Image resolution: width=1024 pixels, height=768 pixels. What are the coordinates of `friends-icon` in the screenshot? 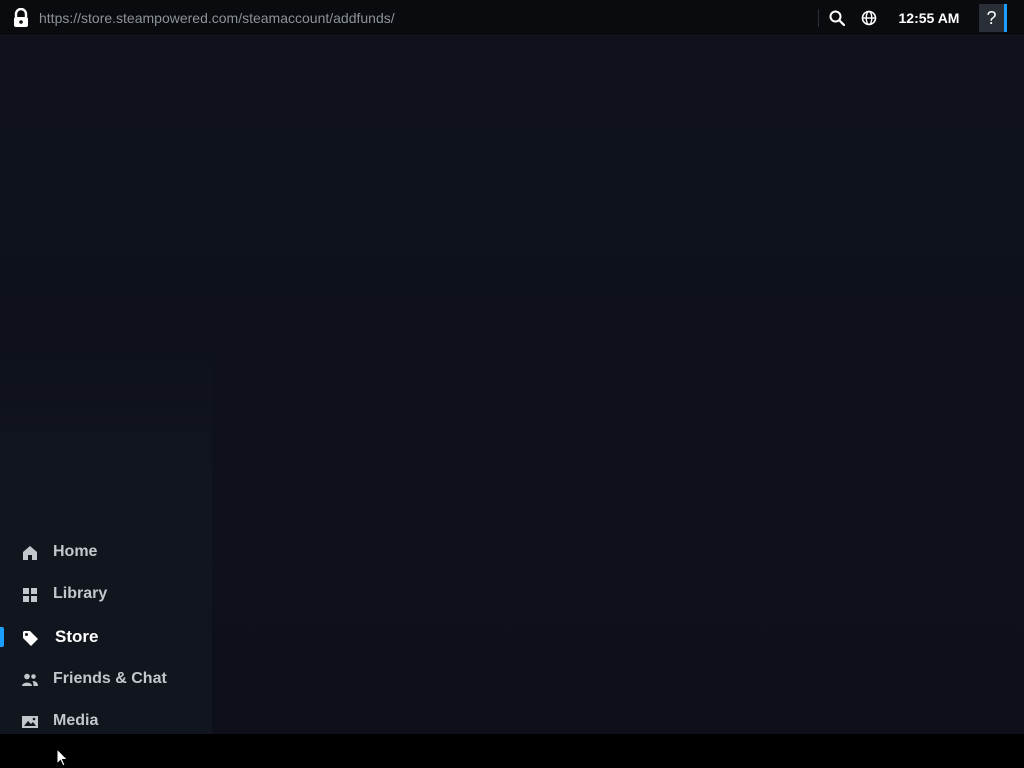 It's located at (30, 679).